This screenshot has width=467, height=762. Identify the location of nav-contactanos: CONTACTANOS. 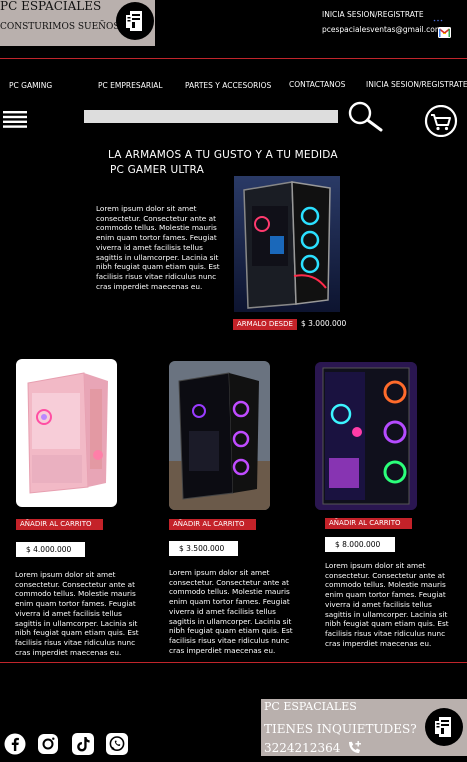
(317, 84).